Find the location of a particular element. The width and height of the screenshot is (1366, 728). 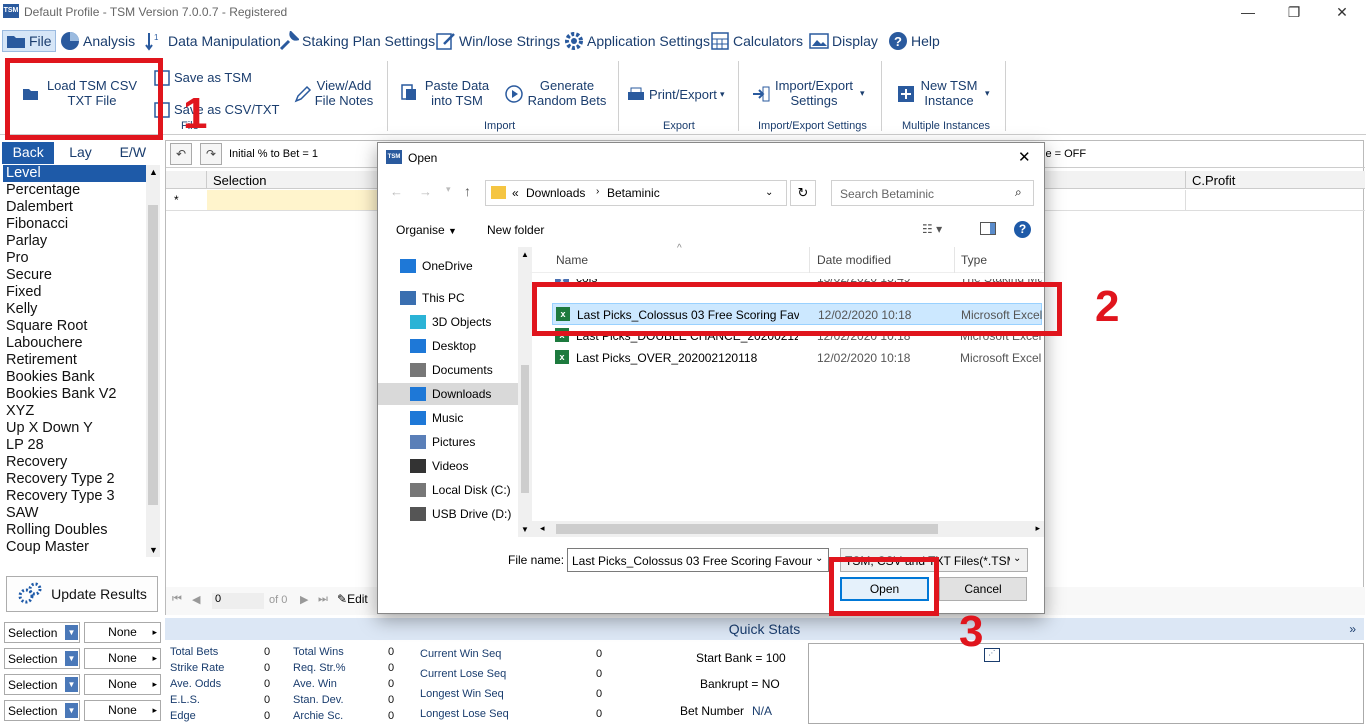

refresh-icon: ↻ is located at coordinates (803, 193).